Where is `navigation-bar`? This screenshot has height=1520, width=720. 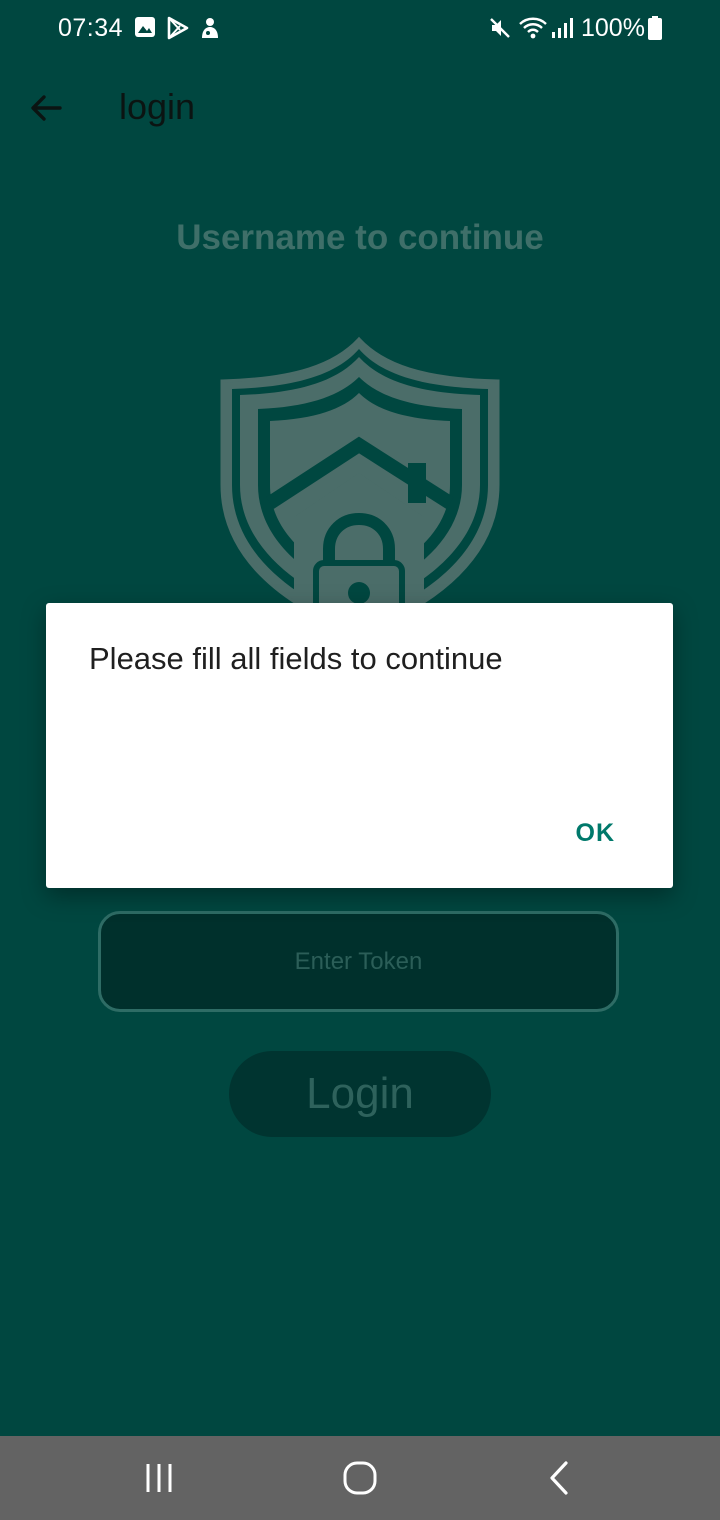 navigation-bar is located at coordinates (360, 1478).